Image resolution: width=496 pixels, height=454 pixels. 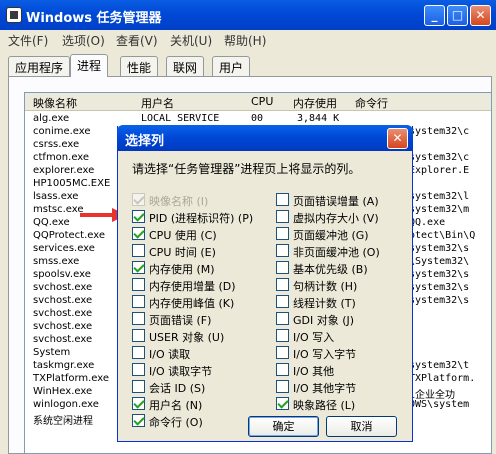 What do you see at coordinates (248, 15) in the screenshot?
I see `window-titlebar: Windows 任务管理器 _ □ ✕` at bounding box center [248, 15].